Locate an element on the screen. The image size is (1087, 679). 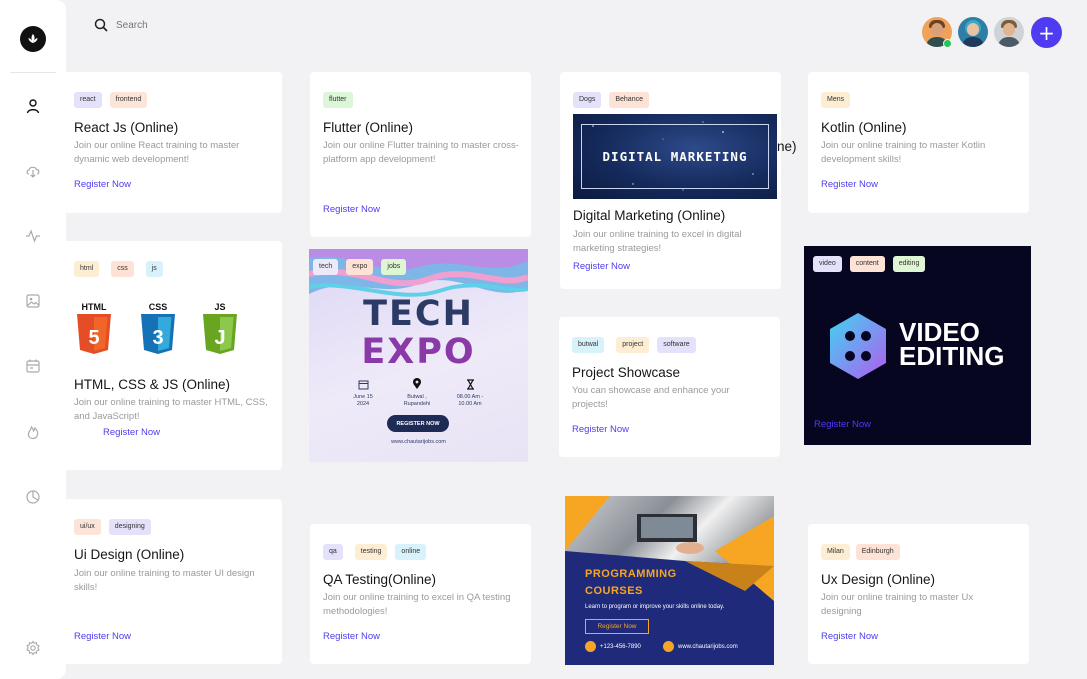
tag: jobs is located at coordinates (394, 267).